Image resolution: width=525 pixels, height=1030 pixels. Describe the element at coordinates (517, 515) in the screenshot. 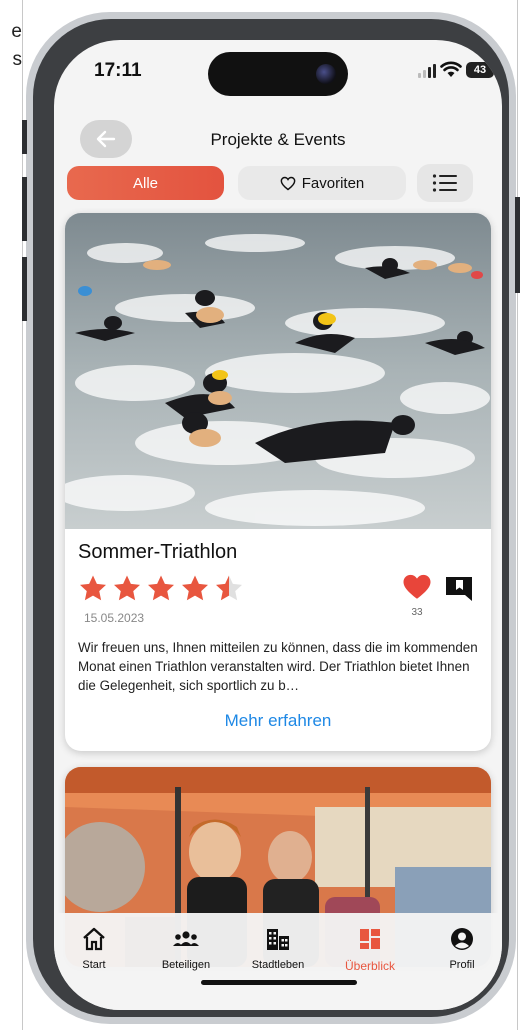

I see `right-frame-border` at that location.